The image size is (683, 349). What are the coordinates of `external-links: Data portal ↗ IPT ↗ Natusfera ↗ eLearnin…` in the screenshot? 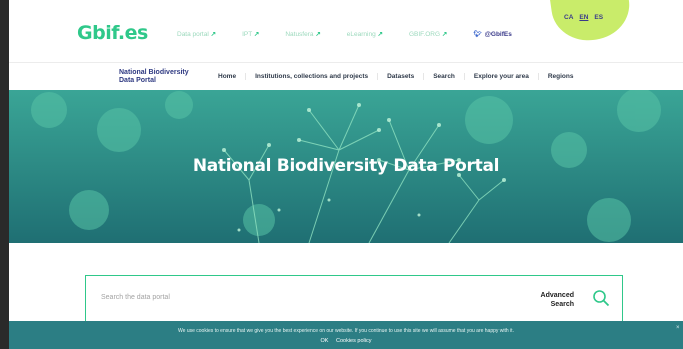 It's located at (357, 34).